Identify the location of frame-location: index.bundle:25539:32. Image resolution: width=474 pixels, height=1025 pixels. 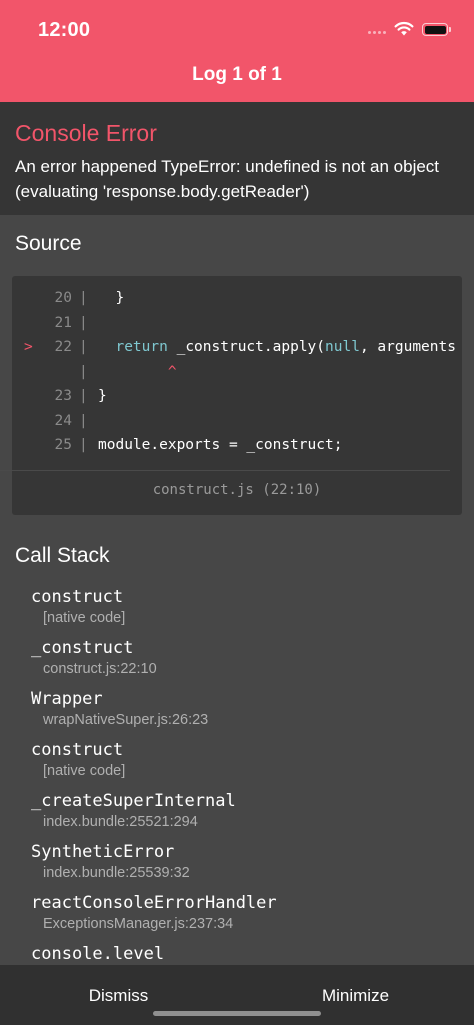
(116, 873).